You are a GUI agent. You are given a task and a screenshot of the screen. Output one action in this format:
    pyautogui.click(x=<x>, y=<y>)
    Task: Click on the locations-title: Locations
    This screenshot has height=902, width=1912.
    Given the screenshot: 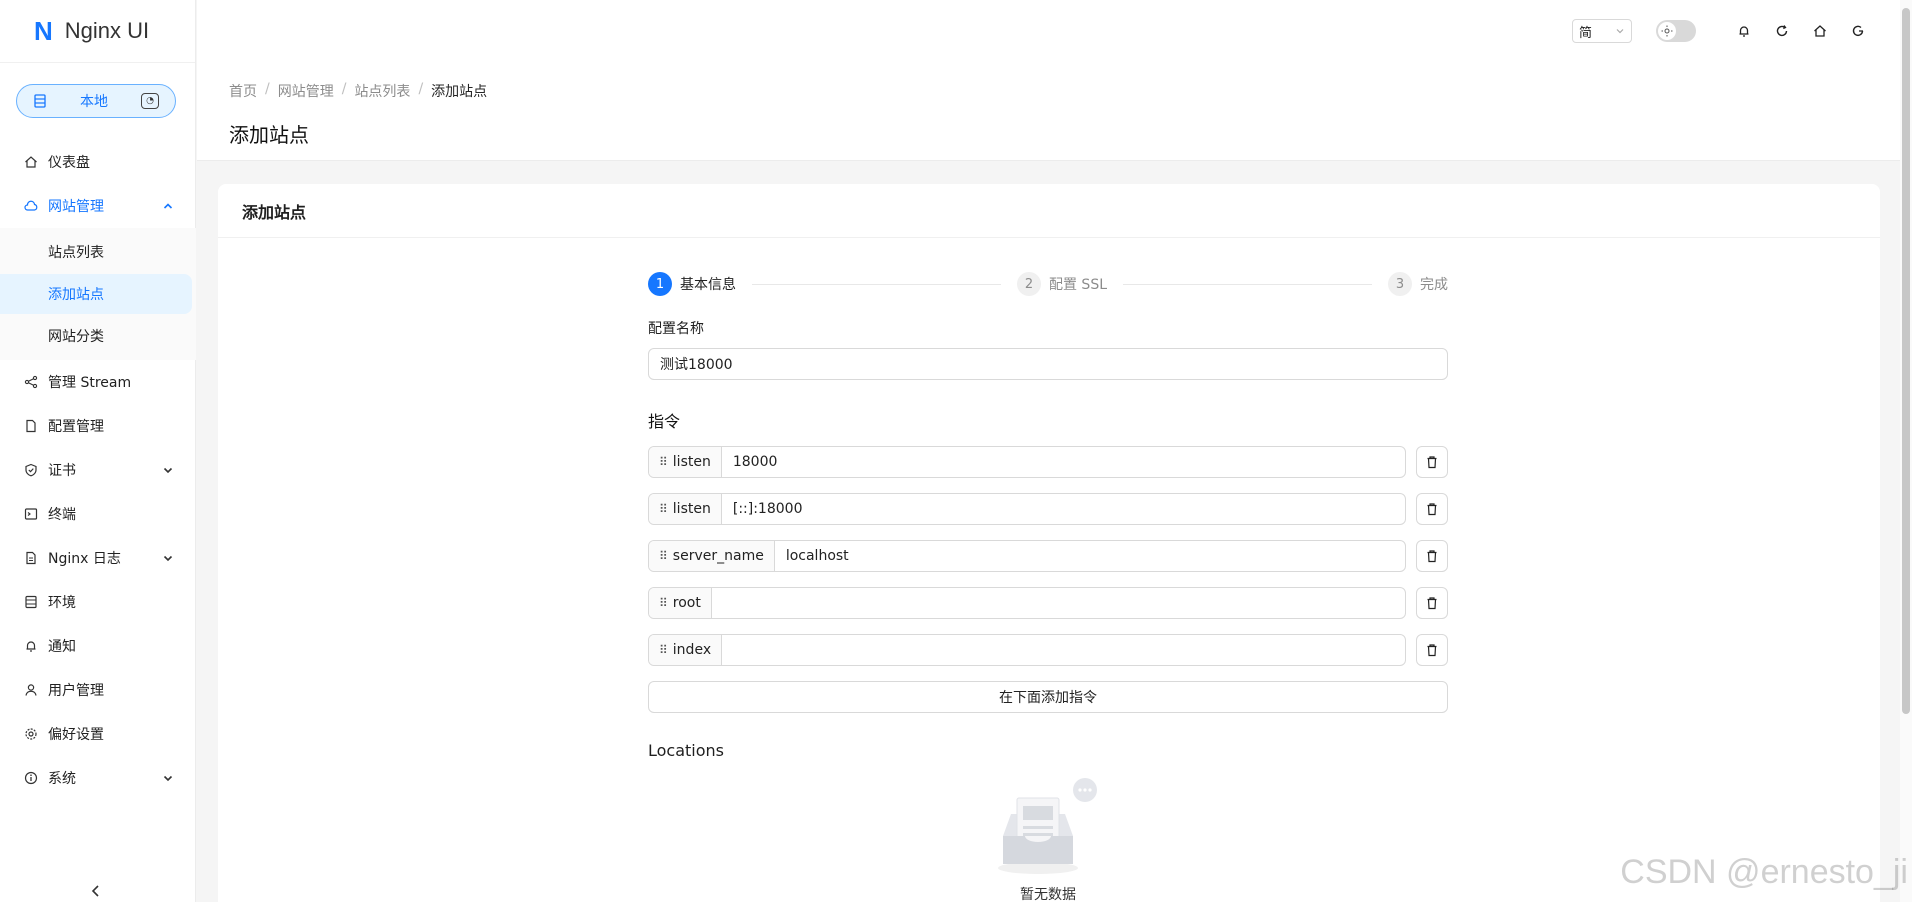 What is the action you would take?
    pyautogui.click(x=686, y=750)
    